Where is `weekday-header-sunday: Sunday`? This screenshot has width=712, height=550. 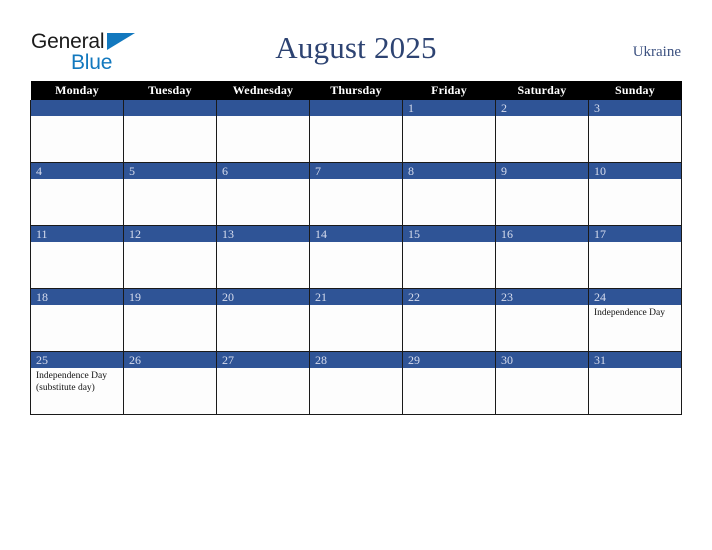 weekday-header-sunday: Sunday is located at coordinates (635, 90).